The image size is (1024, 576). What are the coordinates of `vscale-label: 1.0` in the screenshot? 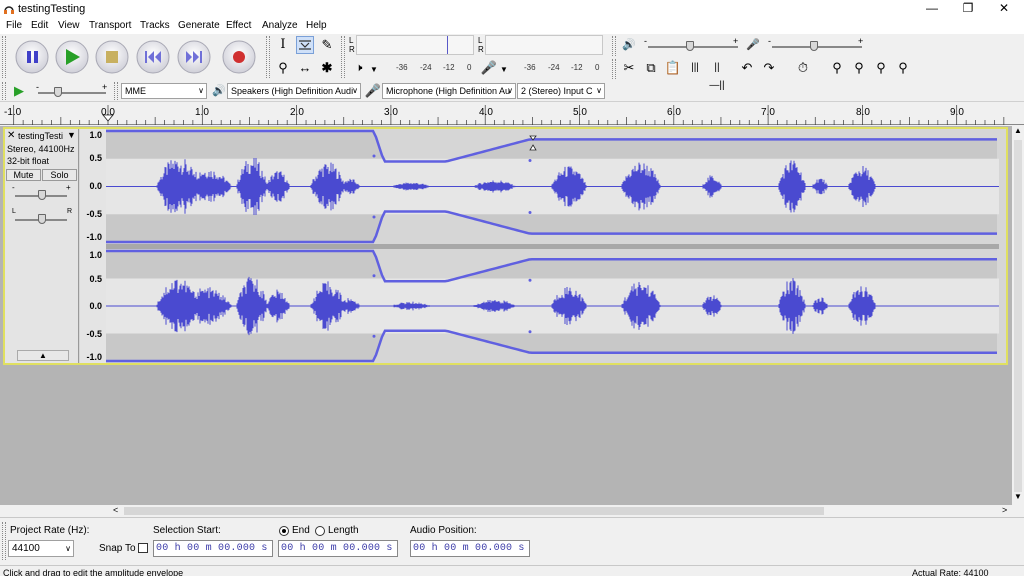 It's located at (95, 135).